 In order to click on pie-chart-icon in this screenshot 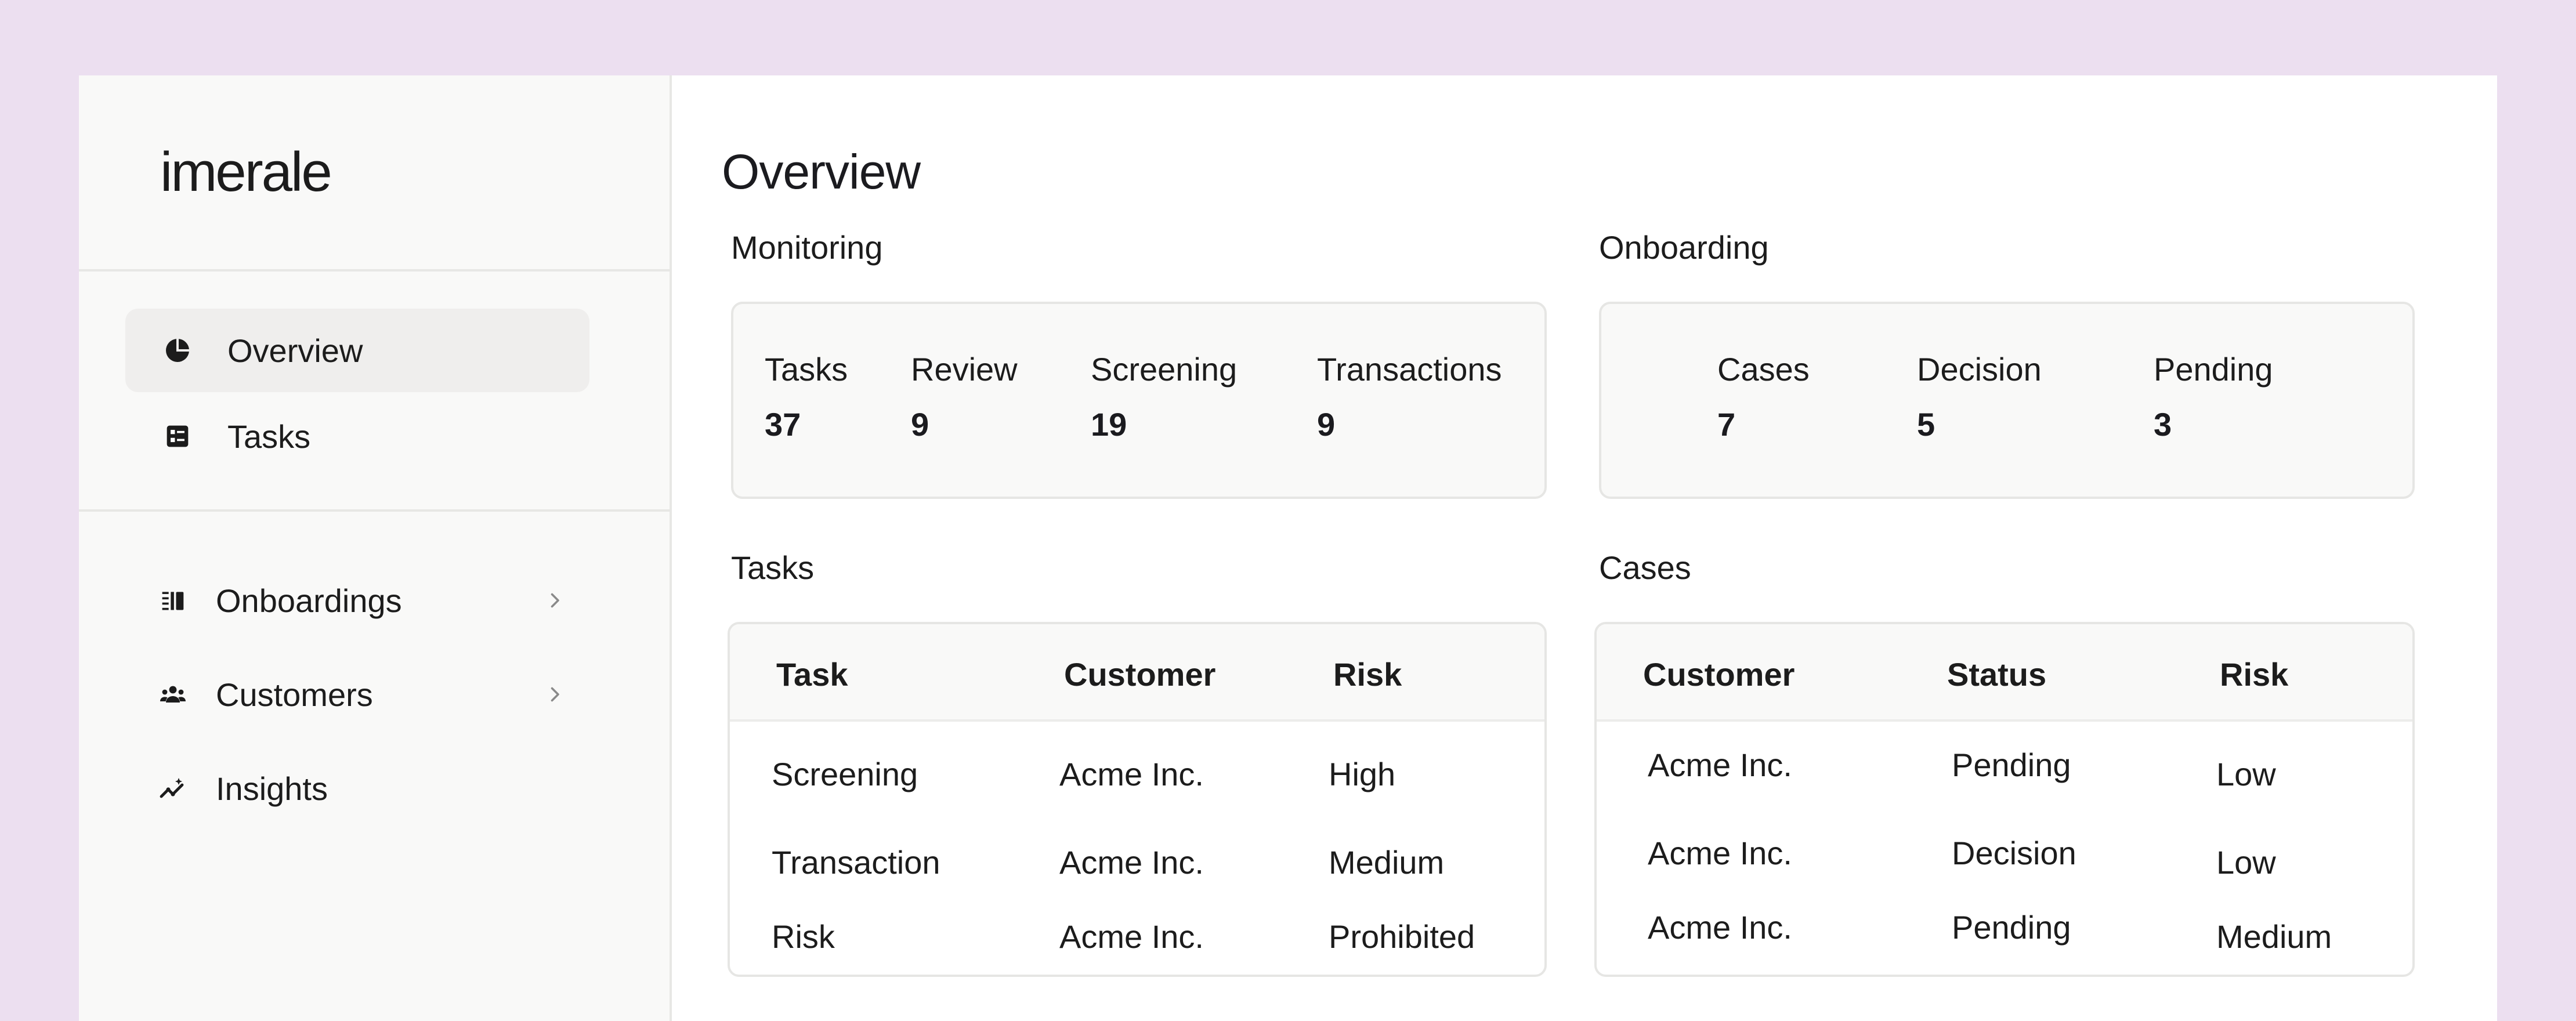, I will do `click(177, 350)`.